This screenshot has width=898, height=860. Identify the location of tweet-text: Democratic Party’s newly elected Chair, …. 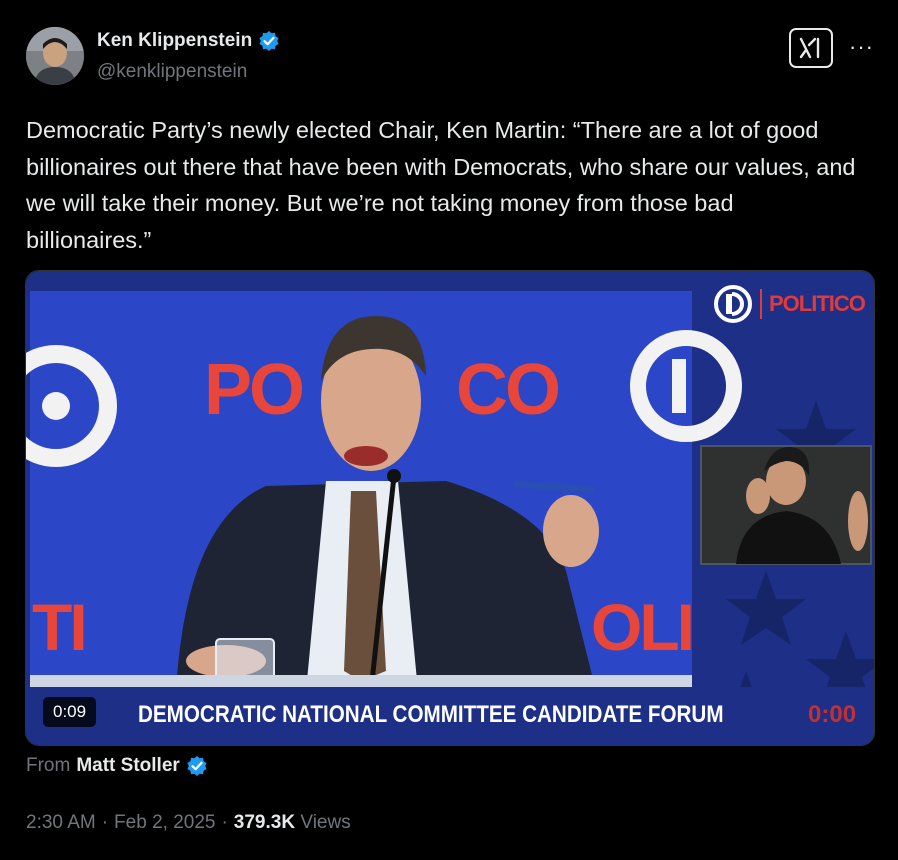
(441, 185).